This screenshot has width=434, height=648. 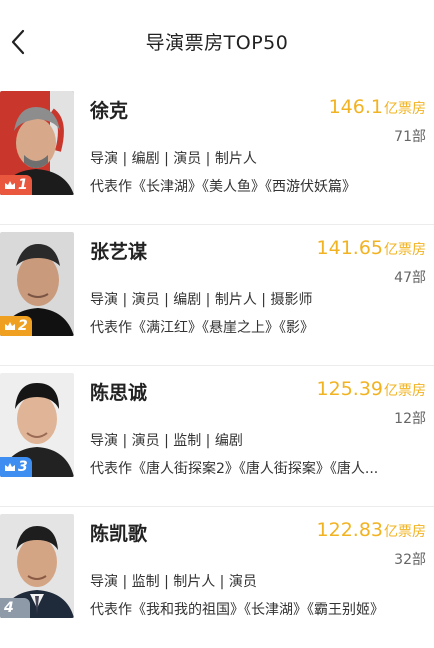 What do you see at coordinates (410, 560) in the screenshot?
I see `film-count: 32部` at bounding box center [410, 560].